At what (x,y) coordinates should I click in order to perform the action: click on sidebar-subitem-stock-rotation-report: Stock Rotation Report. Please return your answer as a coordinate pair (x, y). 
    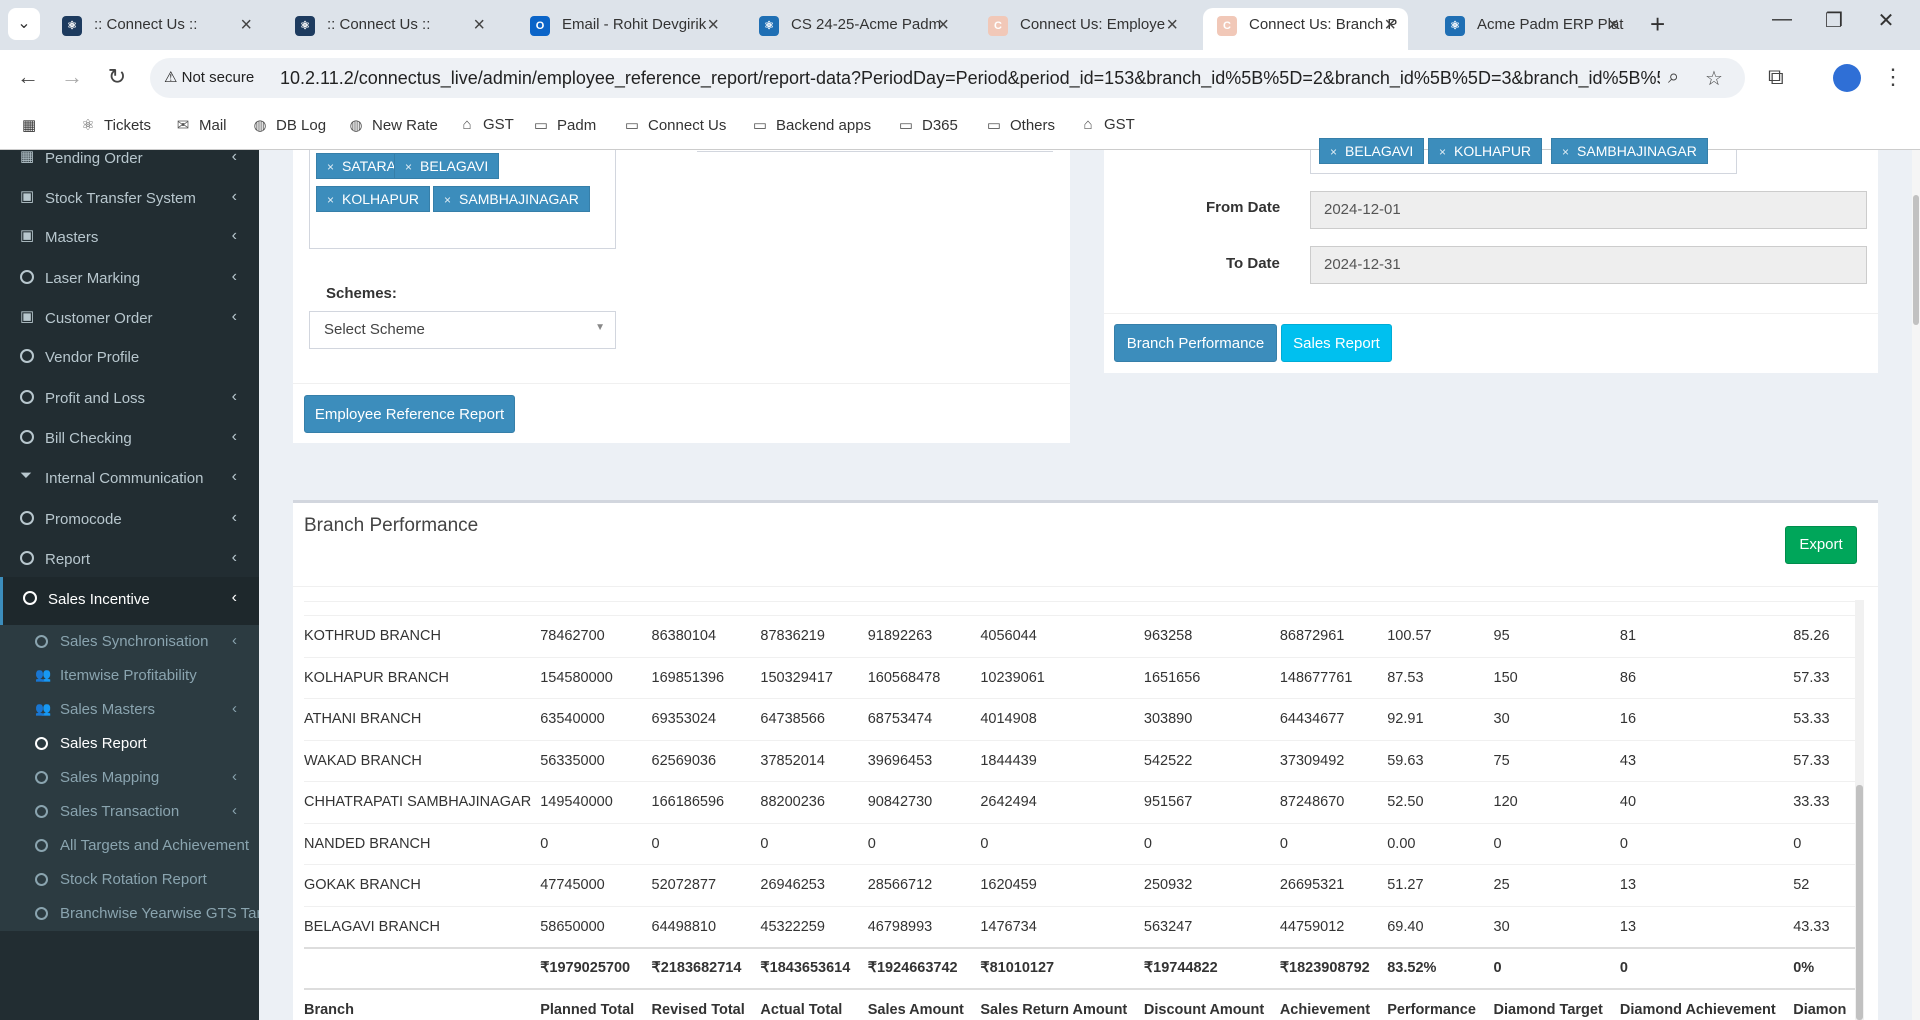
    Looking at the image, I should click on (129, 880).